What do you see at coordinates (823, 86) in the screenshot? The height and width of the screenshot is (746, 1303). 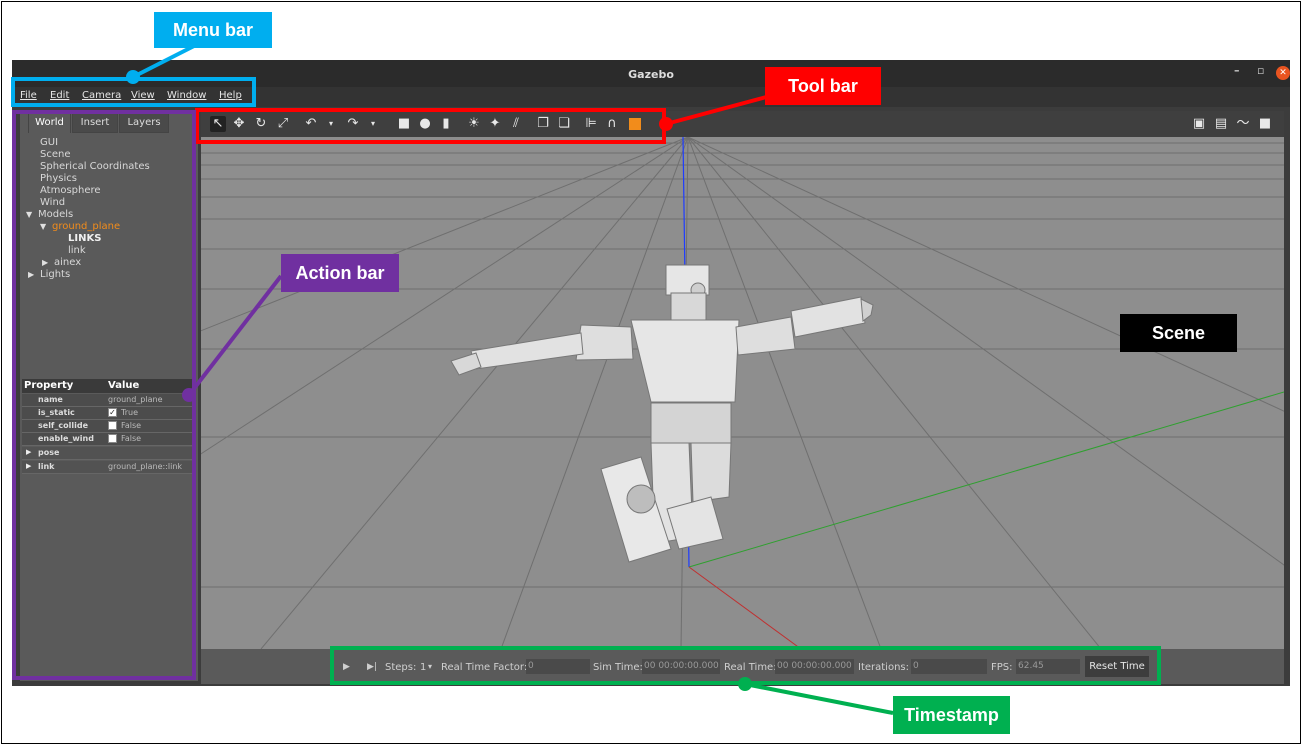 I see `tool-bar-label: Tool bar` at bounding box center [823, 86].